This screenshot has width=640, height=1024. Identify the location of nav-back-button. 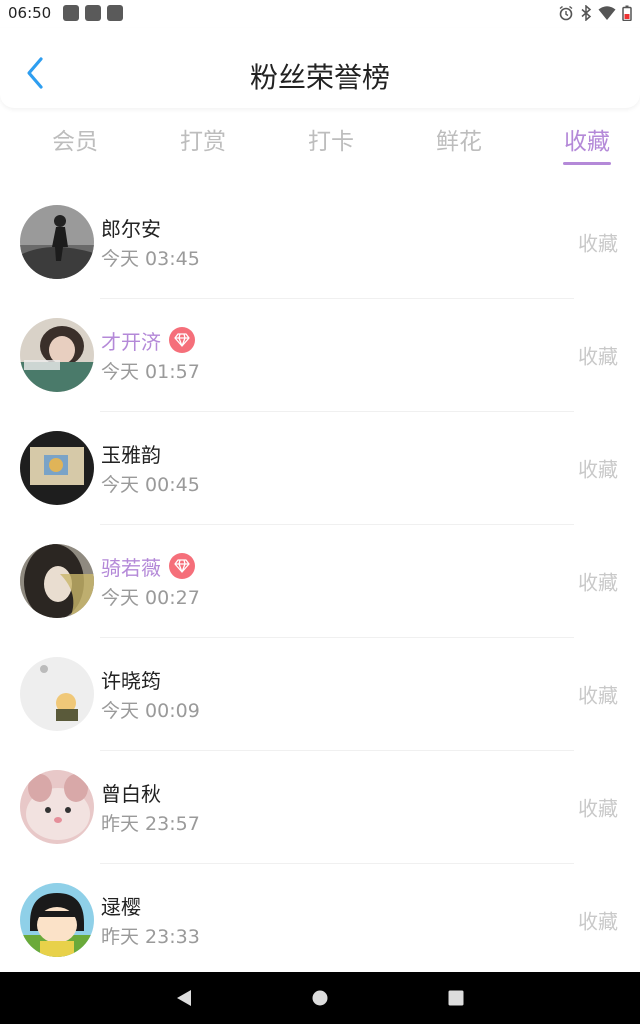
(184, 998).